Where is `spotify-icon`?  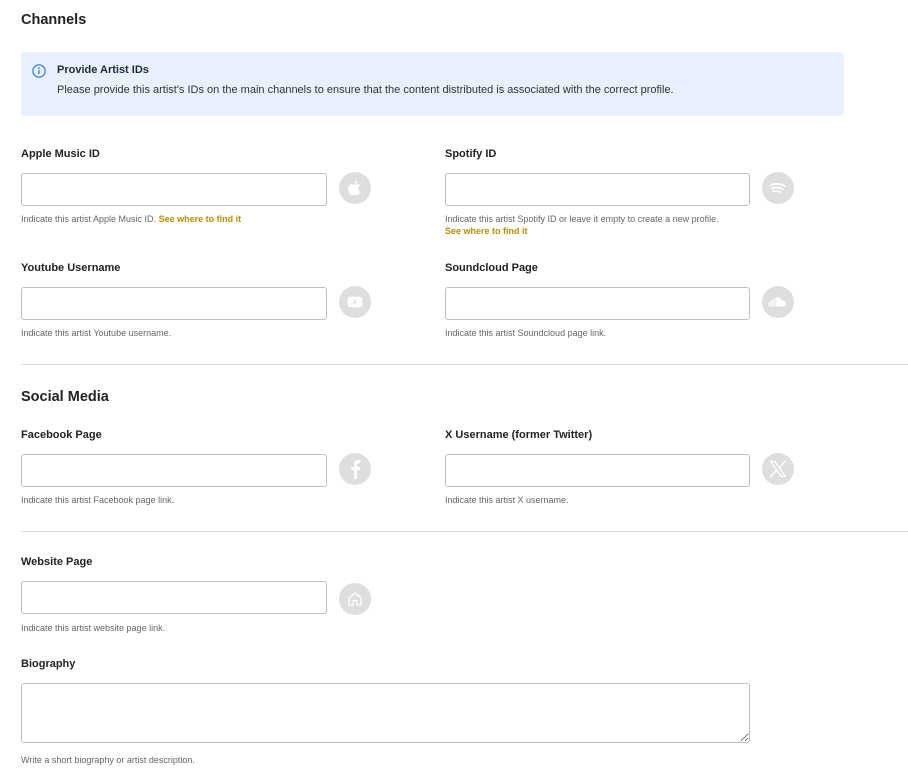 spotify-icon is located at coordinates (778, 188).